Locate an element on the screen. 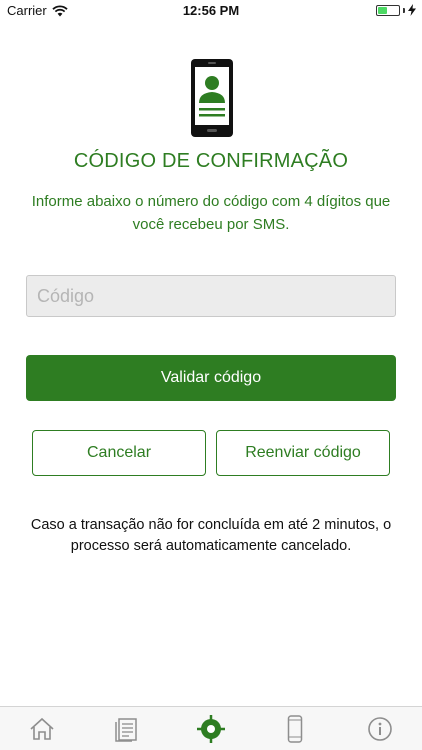 The width and height of the screenshot is (422, 750). phone-icon is located at coordinates (295, 728).